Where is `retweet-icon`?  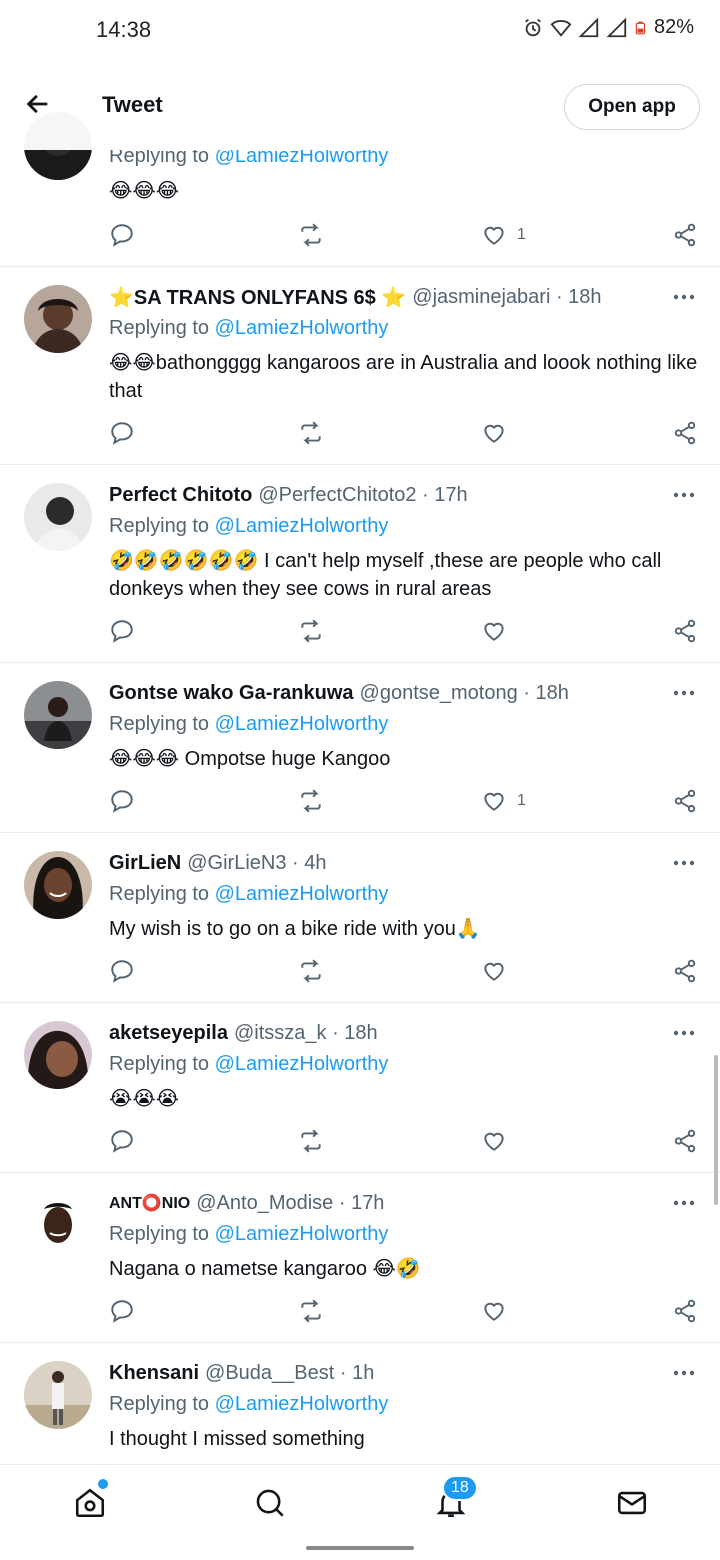 retweet-icon is located at coordinates (311, 433).